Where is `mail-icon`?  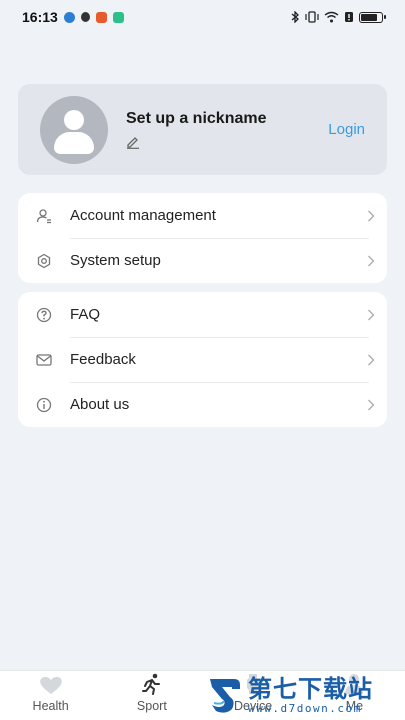 mail-icon is located at coordinates (44, 360).